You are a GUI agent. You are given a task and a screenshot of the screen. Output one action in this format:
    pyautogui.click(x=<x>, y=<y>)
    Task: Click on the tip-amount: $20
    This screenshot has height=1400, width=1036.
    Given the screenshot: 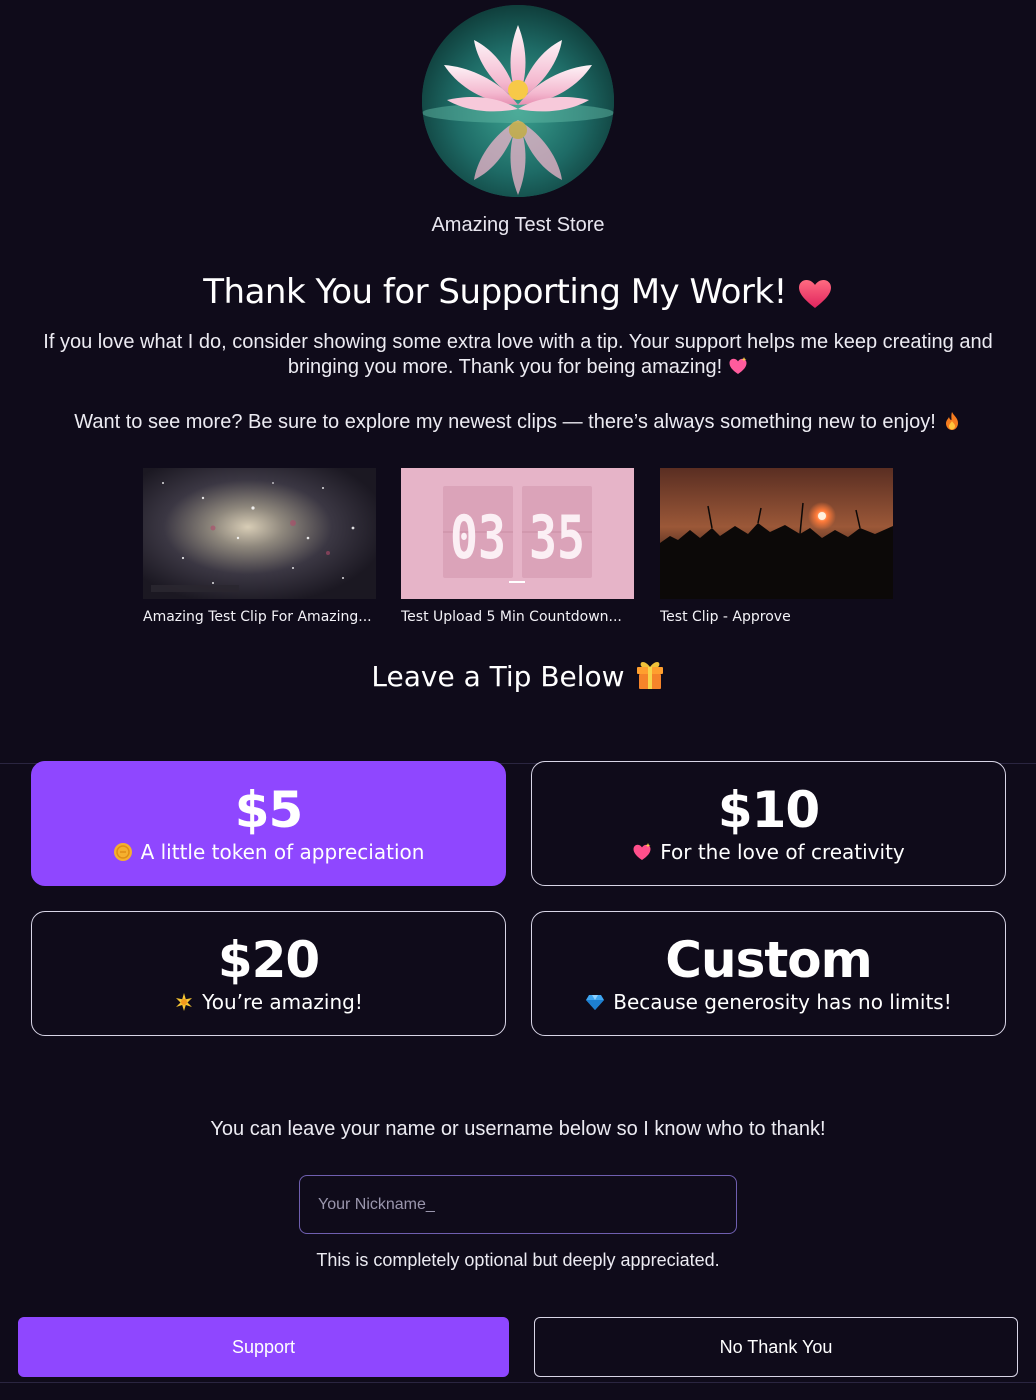 What is the action you would take?
    pyautogui.click(x=268, y=960)
    